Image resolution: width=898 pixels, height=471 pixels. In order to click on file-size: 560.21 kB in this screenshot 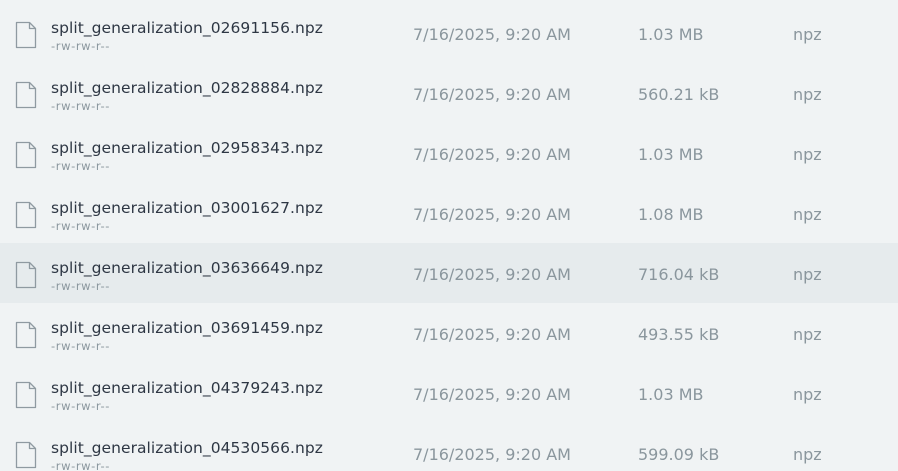, I will do `click(679, 94)`.